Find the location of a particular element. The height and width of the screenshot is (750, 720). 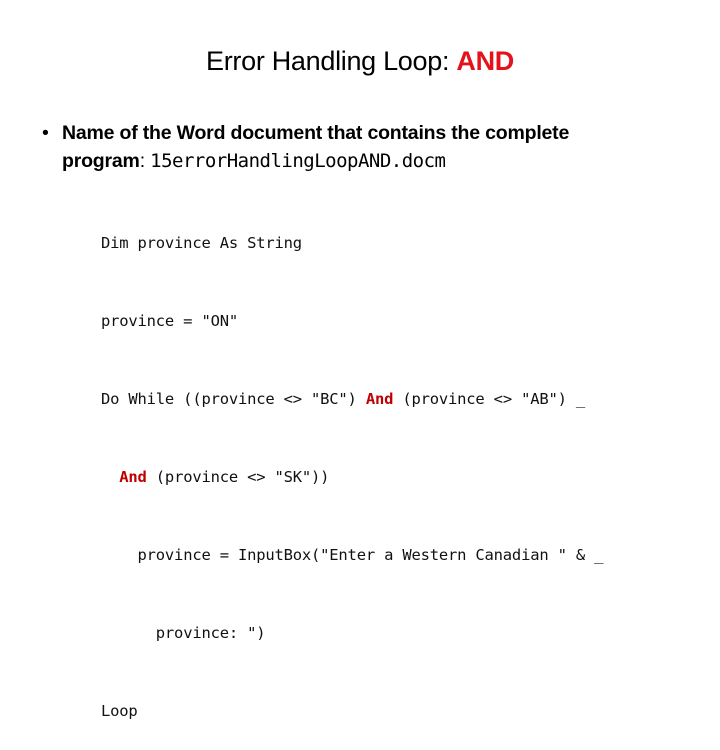

document-filename: 15errorHandlingLoopAND.docm is located at coordinates (298, 161).